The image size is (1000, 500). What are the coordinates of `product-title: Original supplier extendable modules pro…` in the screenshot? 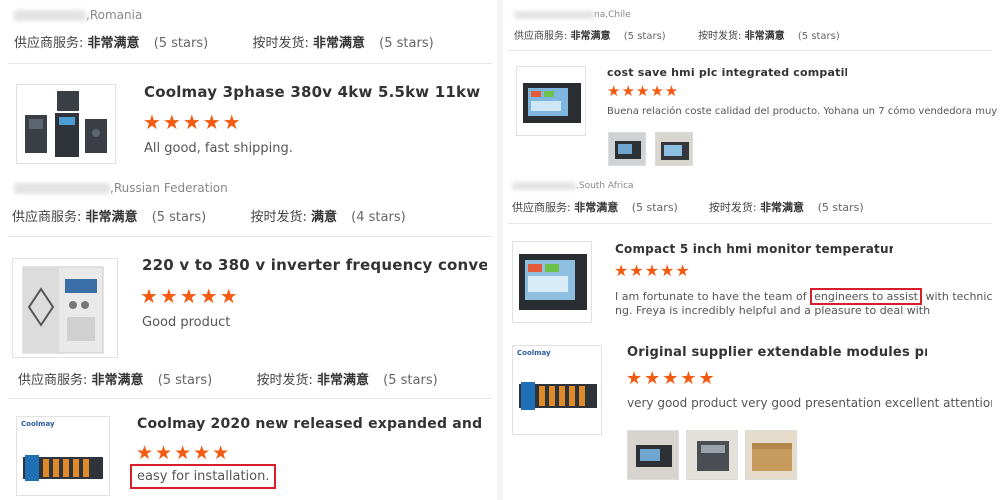 It's located at (777, 352).